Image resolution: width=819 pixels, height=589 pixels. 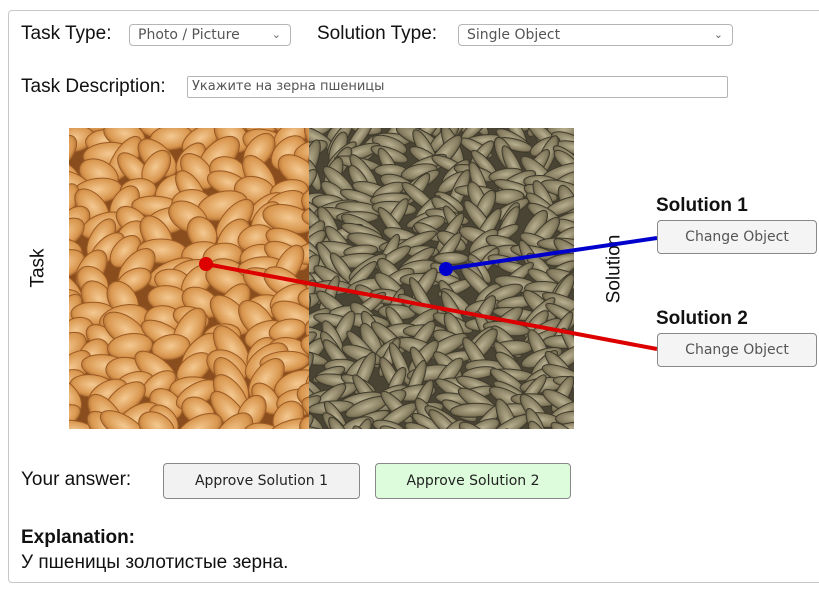 What do you see at coordinates (38, 268) in the screenshot?
I see `task-side-label: Task` at bounding box center [38, 268].